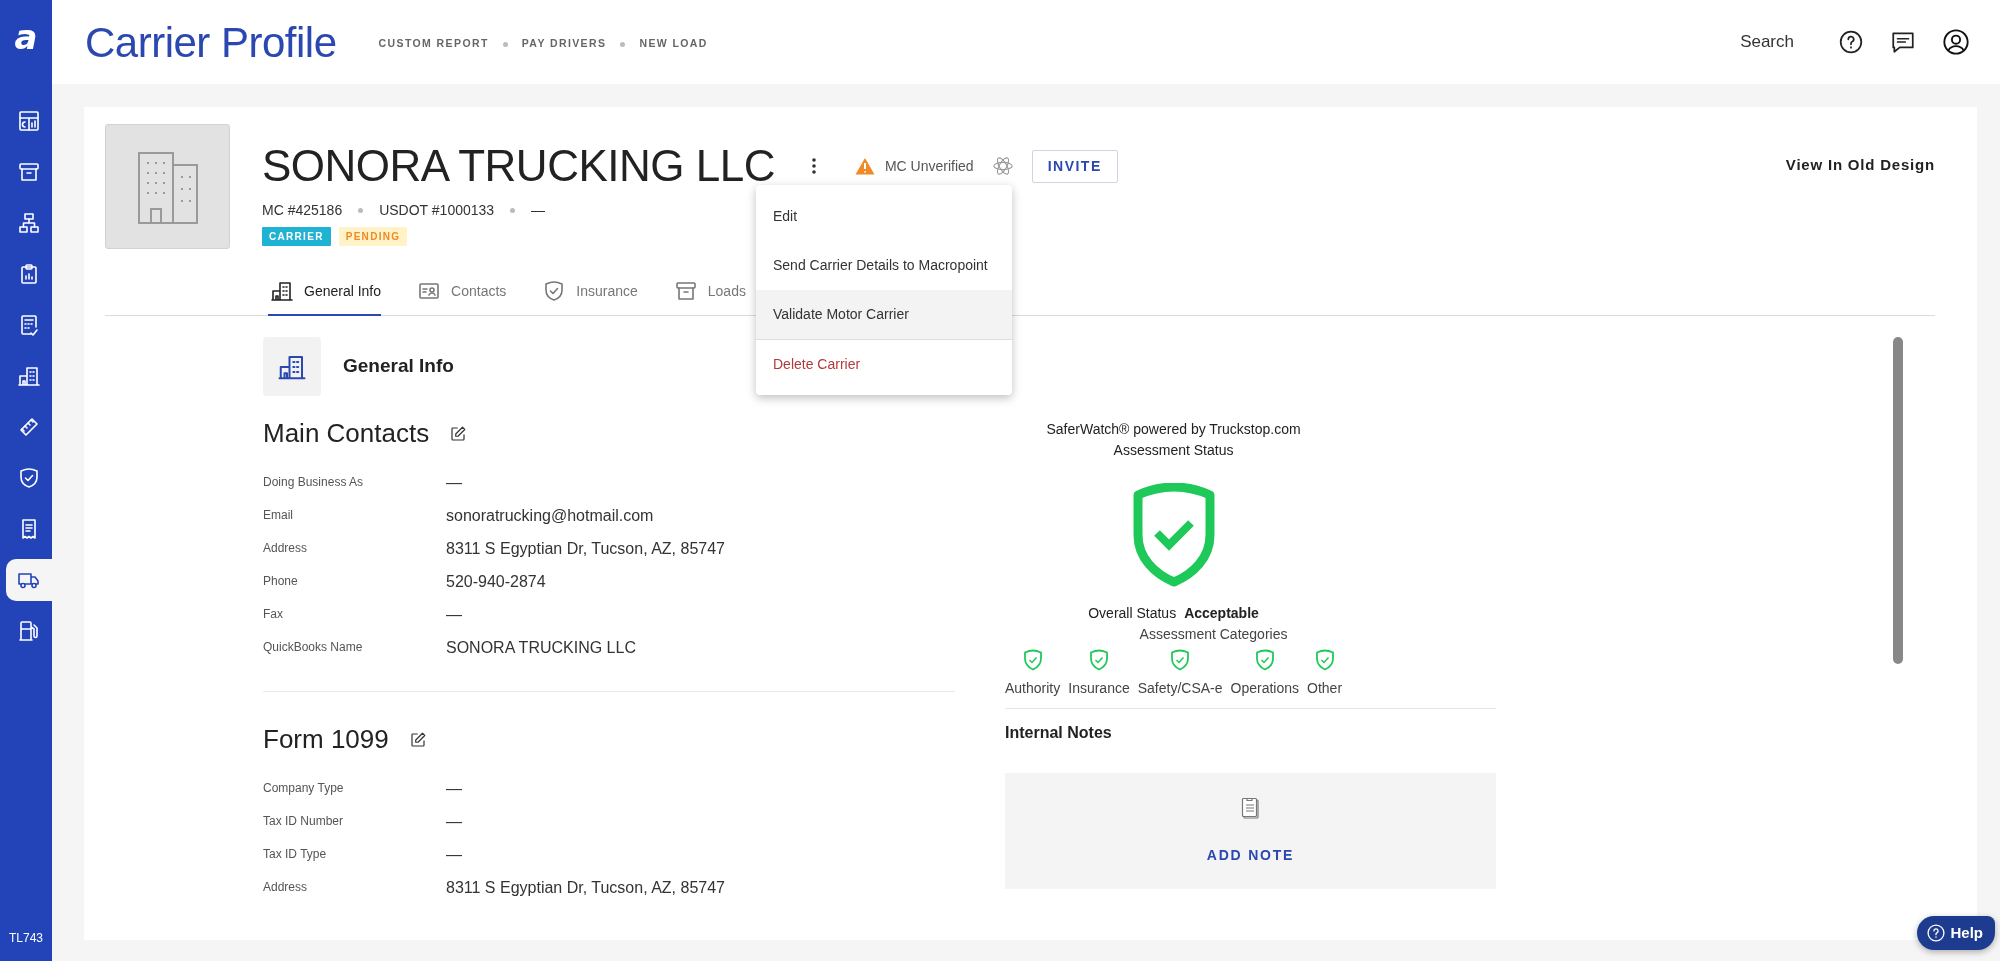 Image resolution: width=2000 pixels, height=961 pixels. What do you see at coordinates (1250, 807) in the screenshot?
I see `clipboard-icon` at bounding box center [1250, 807].